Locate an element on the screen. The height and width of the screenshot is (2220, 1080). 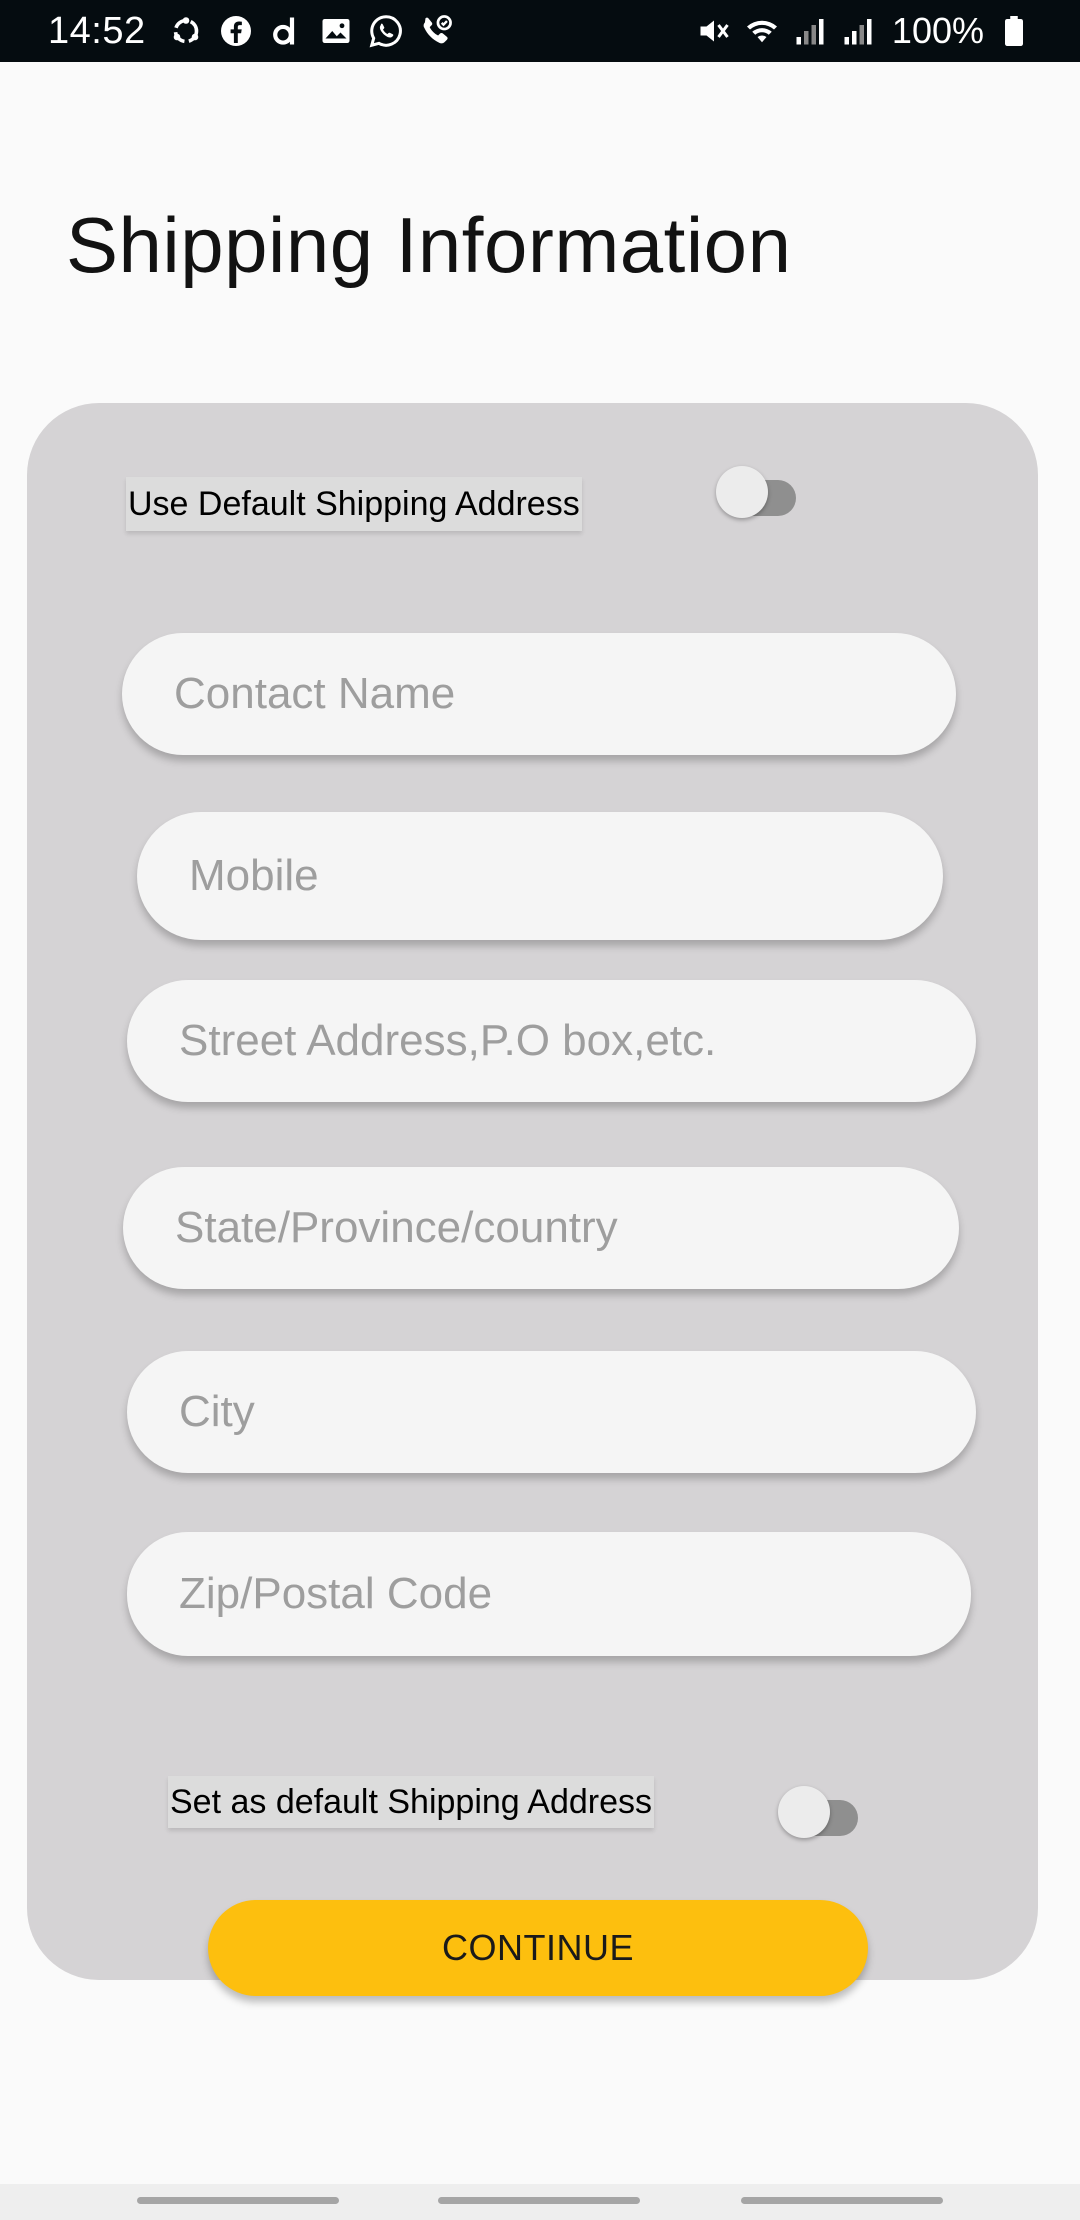
d-app-icon is located at coordinates (286, 31).